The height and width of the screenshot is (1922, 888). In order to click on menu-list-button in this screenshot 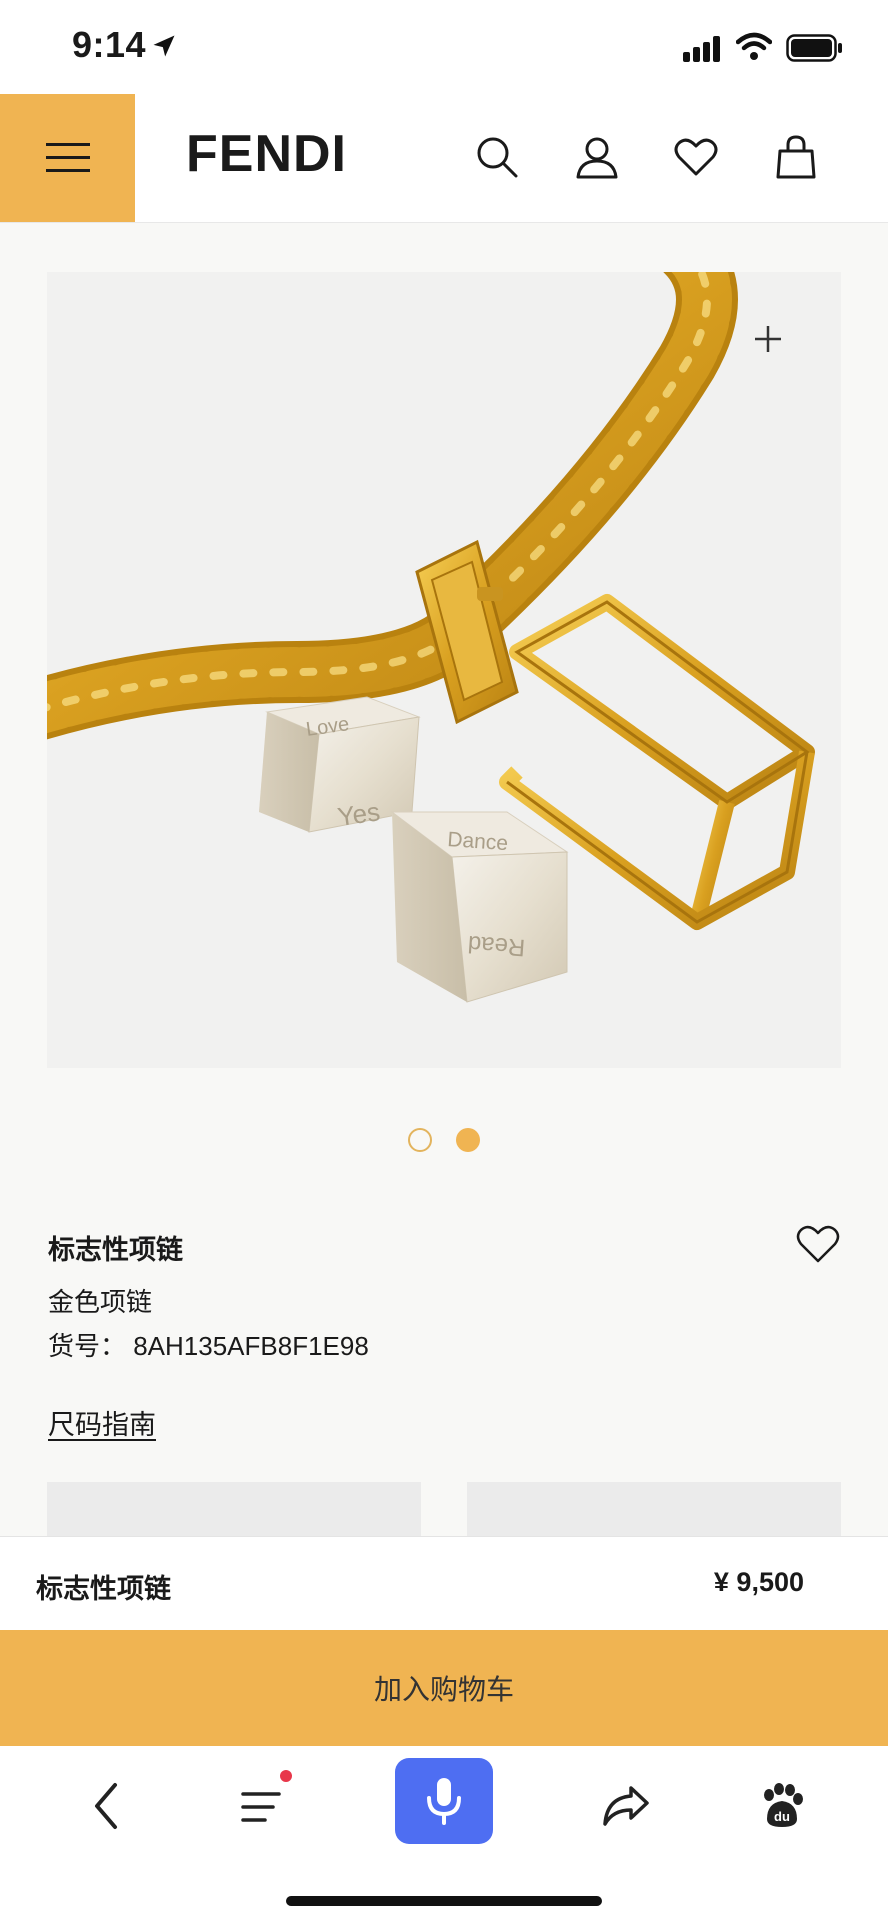, I will do `click(262, 1806)`.